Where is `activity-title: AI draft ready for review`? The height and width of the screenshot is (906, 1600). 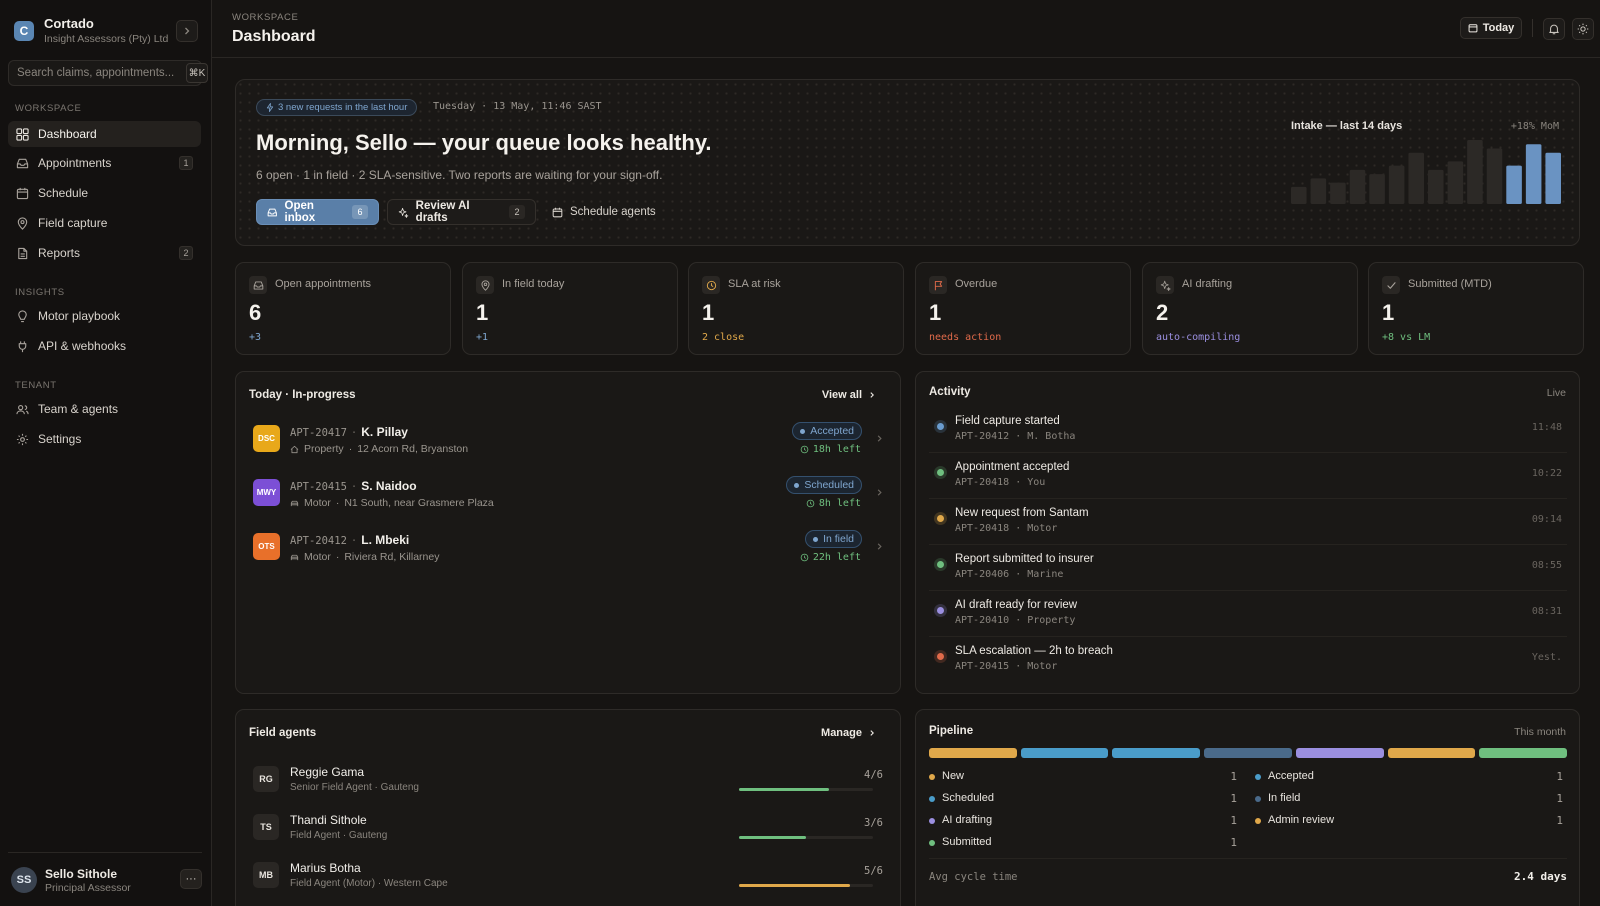 activity-title: AI draft ready for review is located at coordinates (1016, 605).